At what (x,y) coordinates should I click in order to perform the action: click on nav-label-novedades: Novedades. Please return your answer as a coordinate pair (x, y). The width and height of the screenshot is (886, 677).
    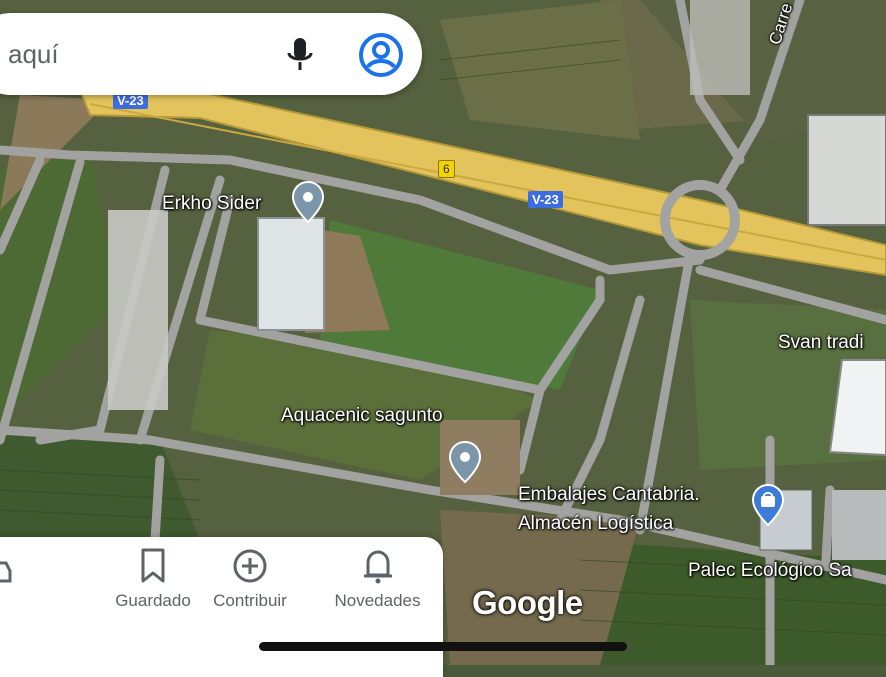
    Looking at the image, I should click on (377, 600).